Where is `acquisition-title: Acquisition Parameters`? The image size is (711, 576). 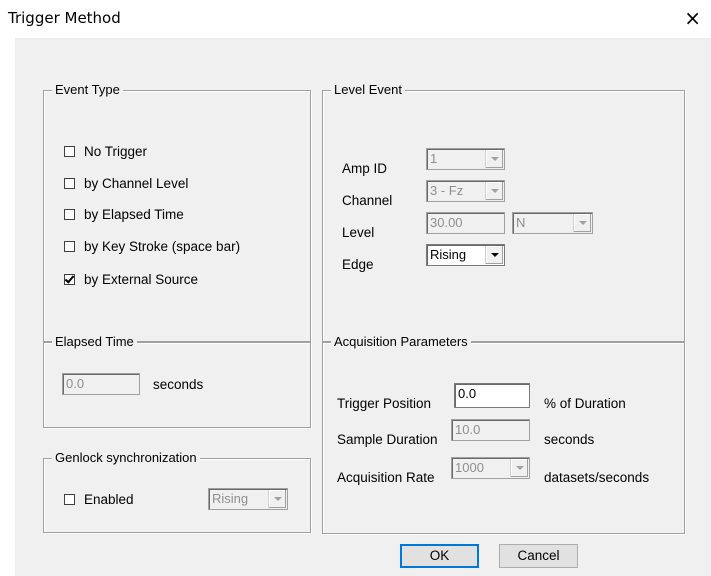 acquisition-title: Acquisition Parameters is located at coordinates (401, 342).